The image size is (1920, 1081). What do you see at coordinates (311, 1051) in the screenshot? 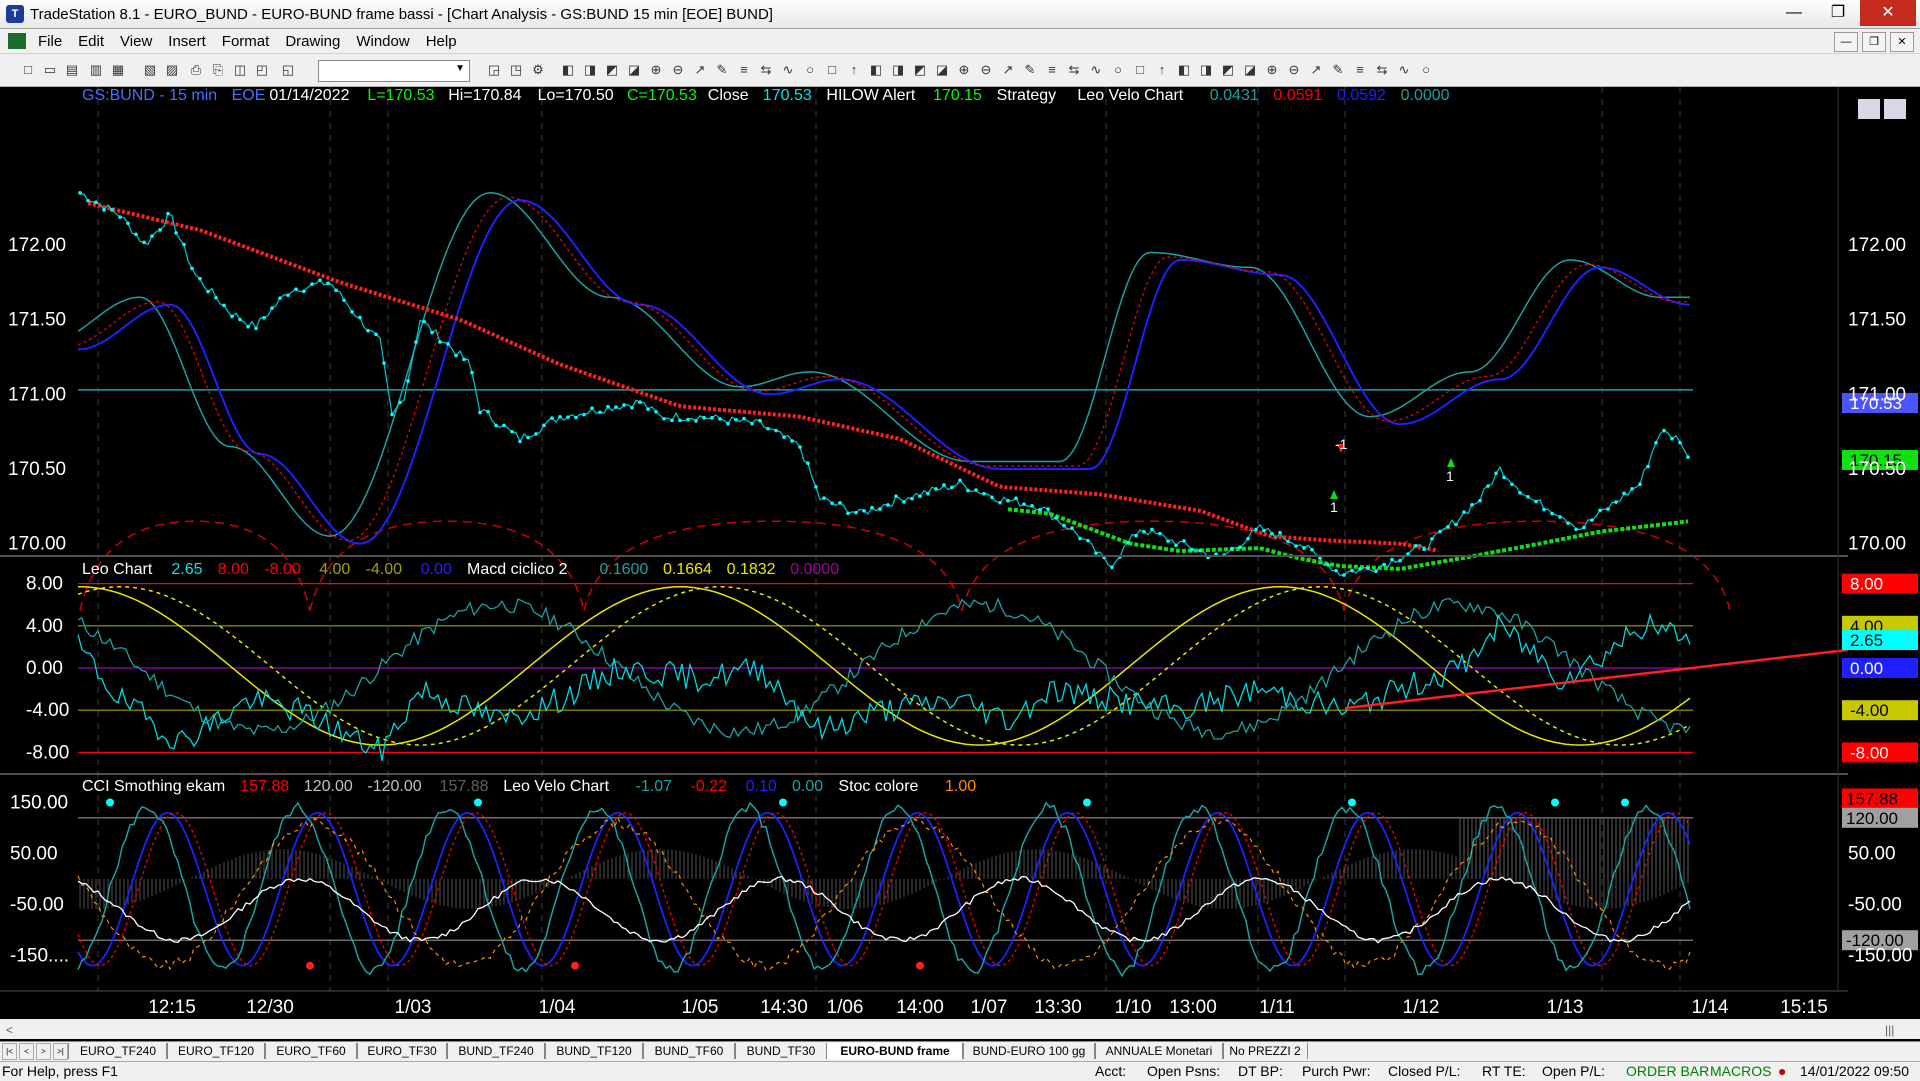
I see `workspace-tab-3: EURO_TF60` at bounding box center [311, 1051].